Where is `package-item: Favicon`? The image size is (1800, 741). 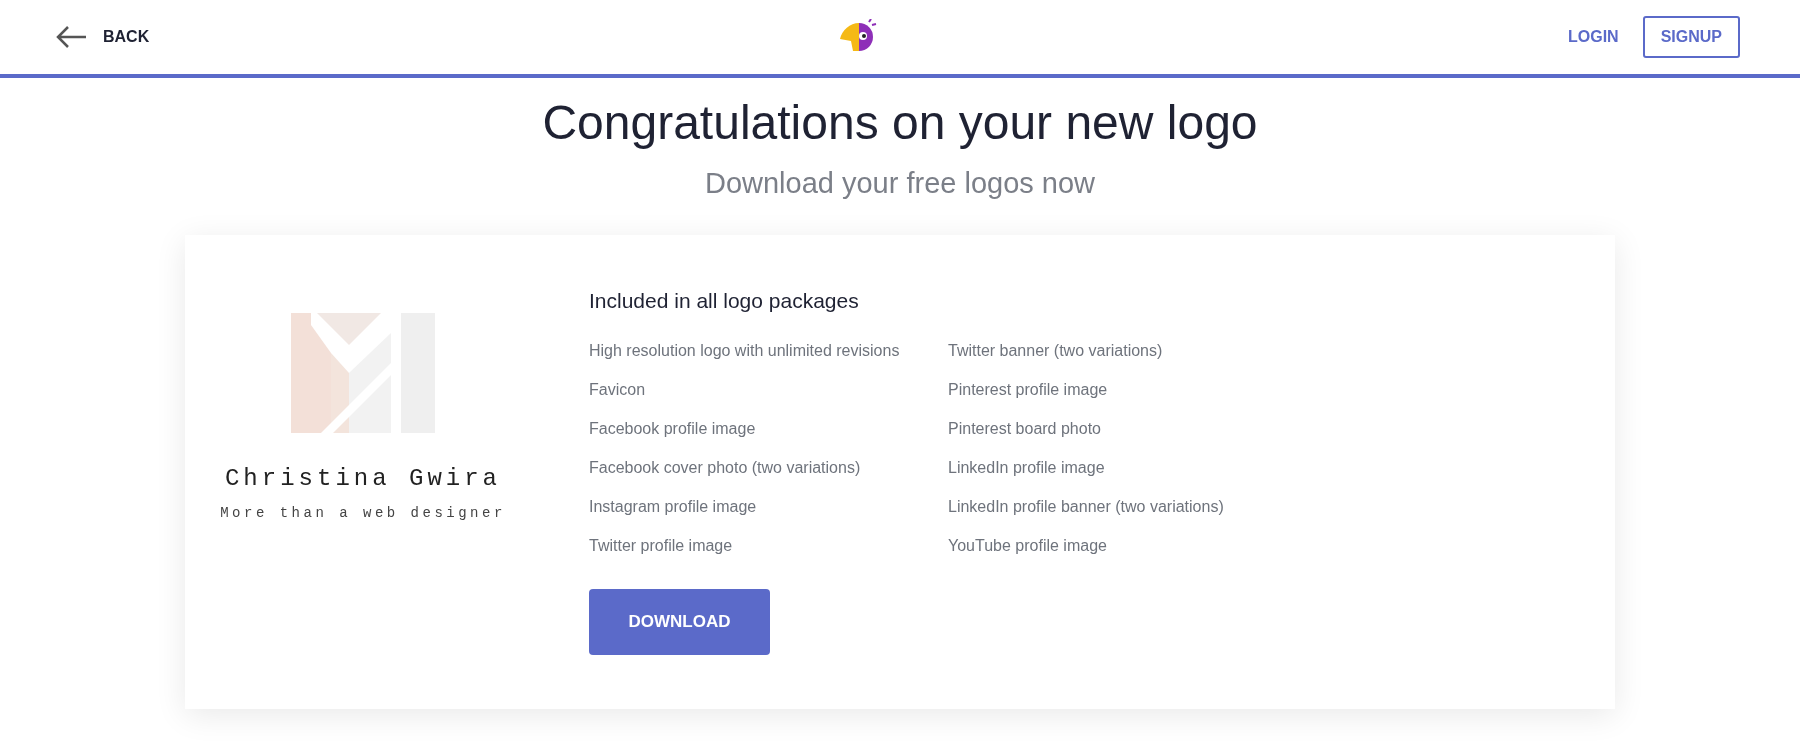
package-item: Favicon is located at coordinates (617, 389).